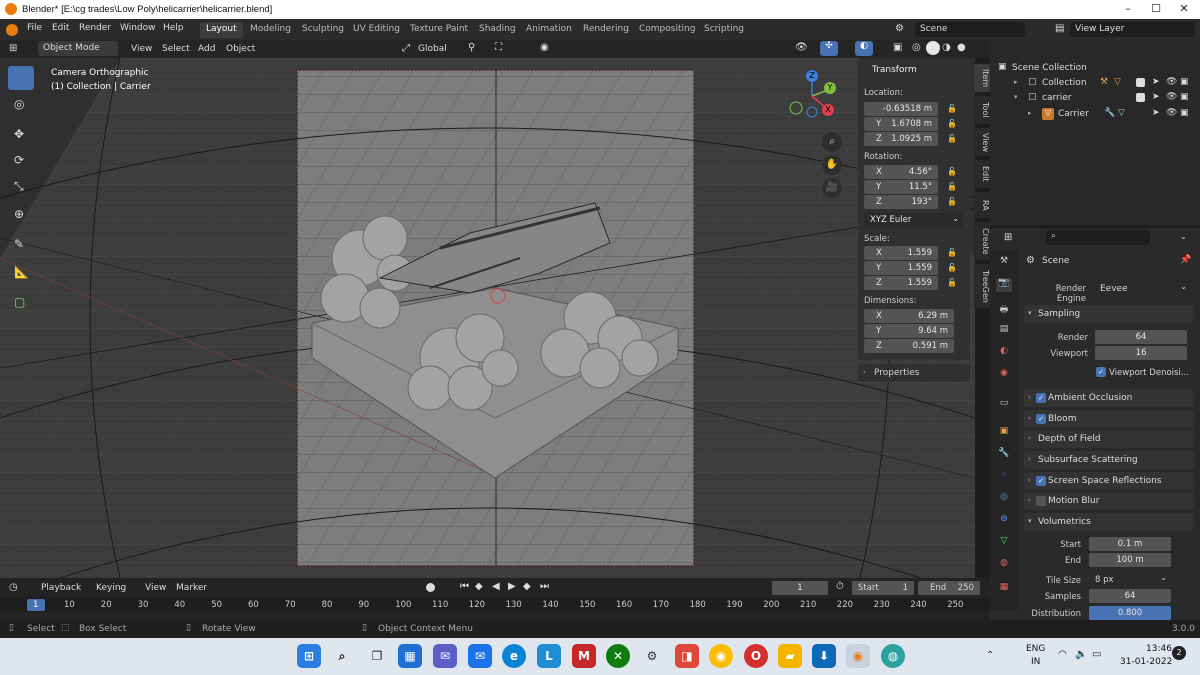 This screenshot has height=675, width=1200. Describe the element at coordinates (1041, 481) in the screenshot. I see `ssr-checkbox: ✓` at that location.